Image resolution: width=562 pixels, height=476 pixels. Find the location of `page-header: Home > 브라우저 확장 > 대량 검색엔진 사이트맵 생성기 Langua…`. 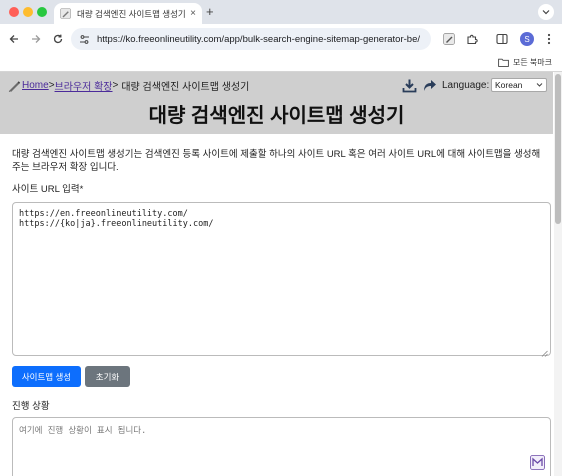

page-header: Home > 브라우저 확장 > 대량 검색엔진 사이트맵 생성기 Langua… is located at coordinates (276, 103).